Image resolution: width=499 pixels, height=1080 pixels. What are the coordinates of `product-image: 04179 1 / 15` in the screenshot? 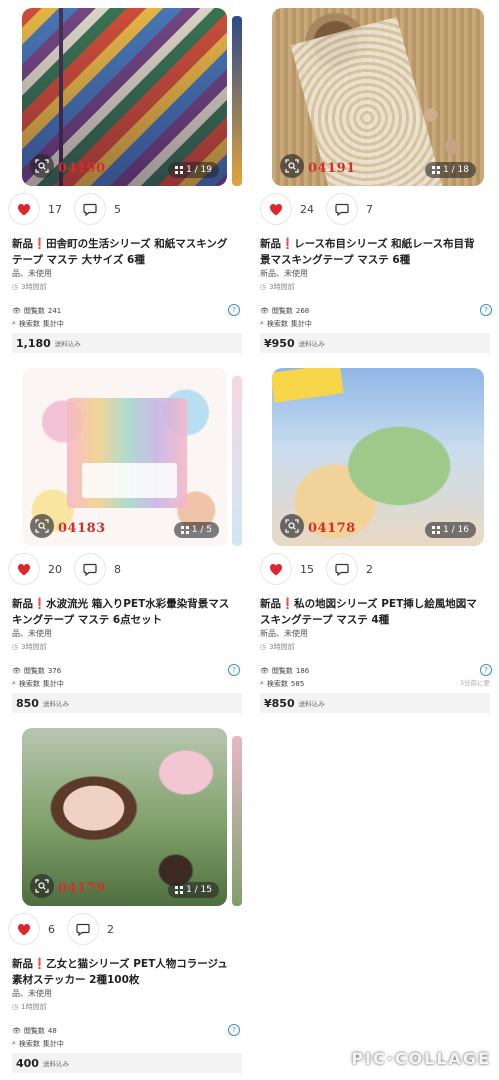 It's located at (124, 817).